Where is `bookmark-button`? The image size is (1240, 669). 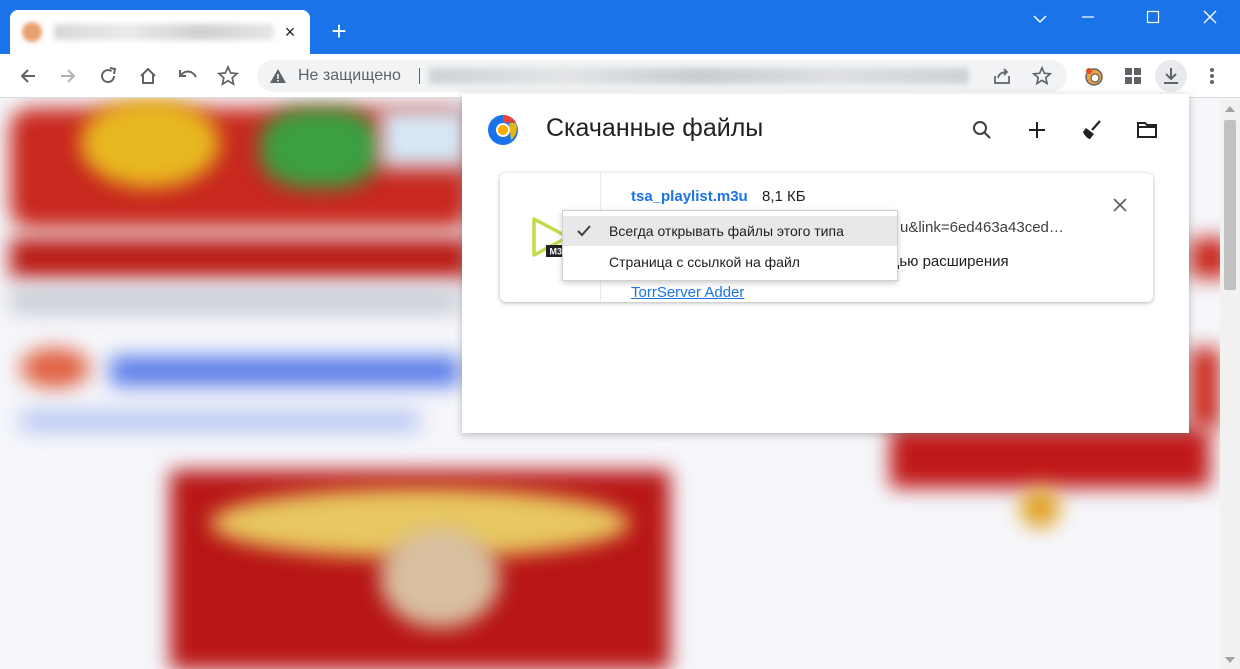
bookmark-button is located at coordinates (1042, 76).